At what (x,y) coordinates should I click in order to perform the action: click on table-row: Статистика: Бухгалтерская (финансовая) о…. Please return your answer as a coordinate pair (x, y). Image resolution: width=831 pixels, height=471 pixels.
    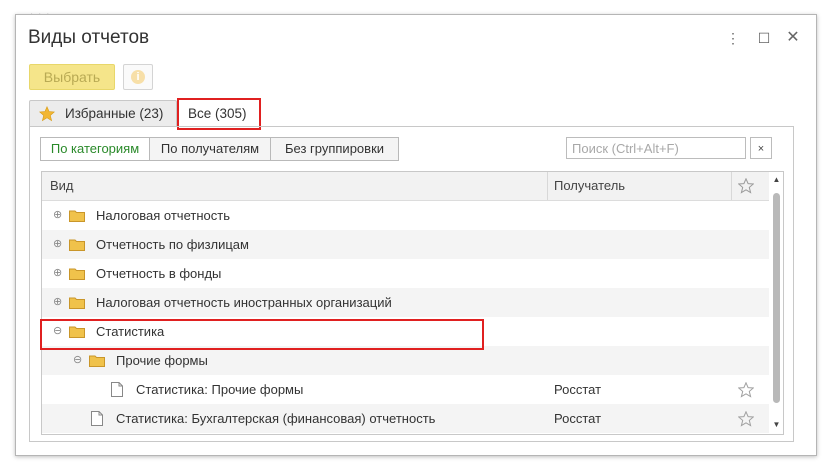
    Looking at the image, I should click on (405, 418).